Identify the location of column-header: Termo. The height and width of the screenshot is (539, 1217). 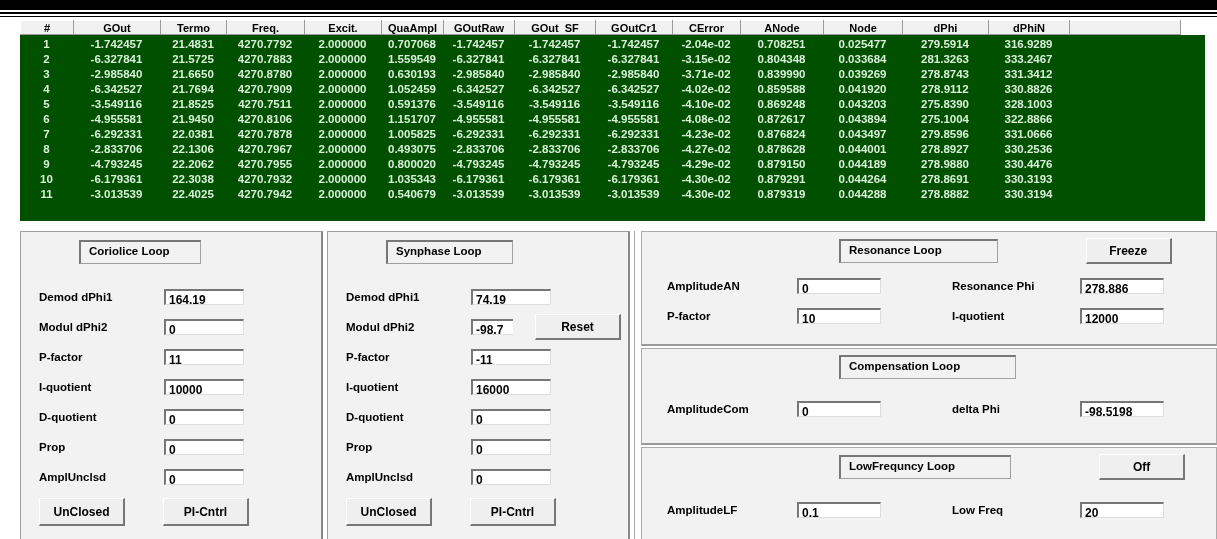
(193, 27).